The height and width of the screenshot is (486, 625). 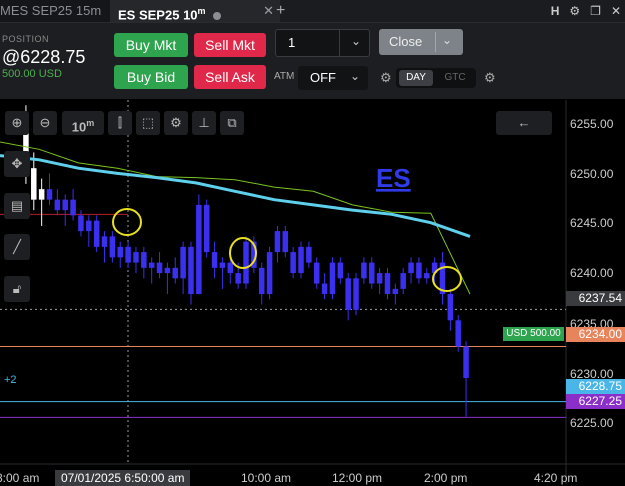 What do you see at coordinates (151, 45) in the screenshot?
I see `buy-mkt-button: Buy Mkt` at bounding box center [151, 45].